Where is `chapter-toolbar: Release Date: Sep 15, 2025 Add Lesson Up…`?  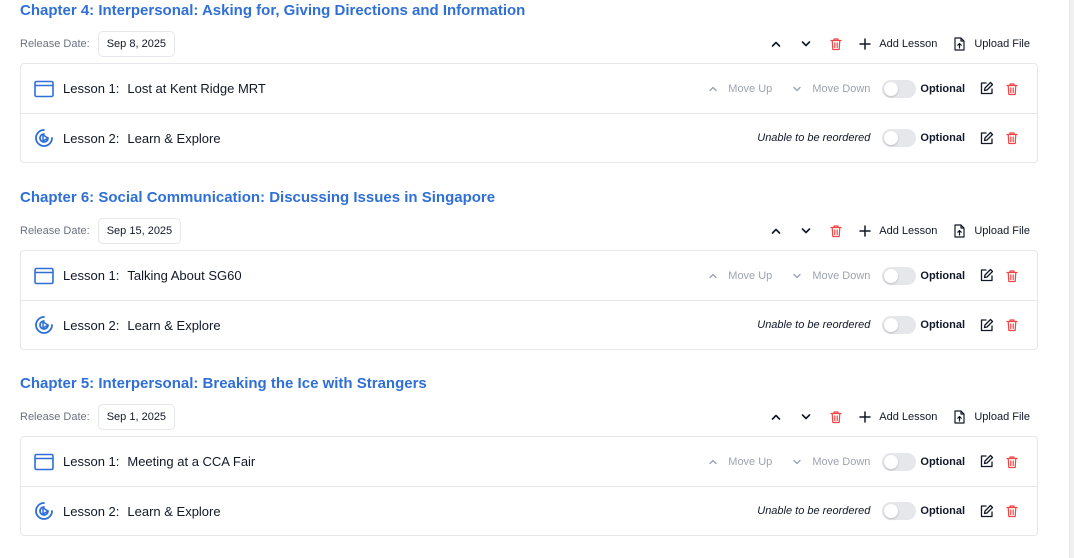
chapter-toolbar: Release Date: Sep 15, 2025 Add Lesson Up… is located at coordinates (529, 231).